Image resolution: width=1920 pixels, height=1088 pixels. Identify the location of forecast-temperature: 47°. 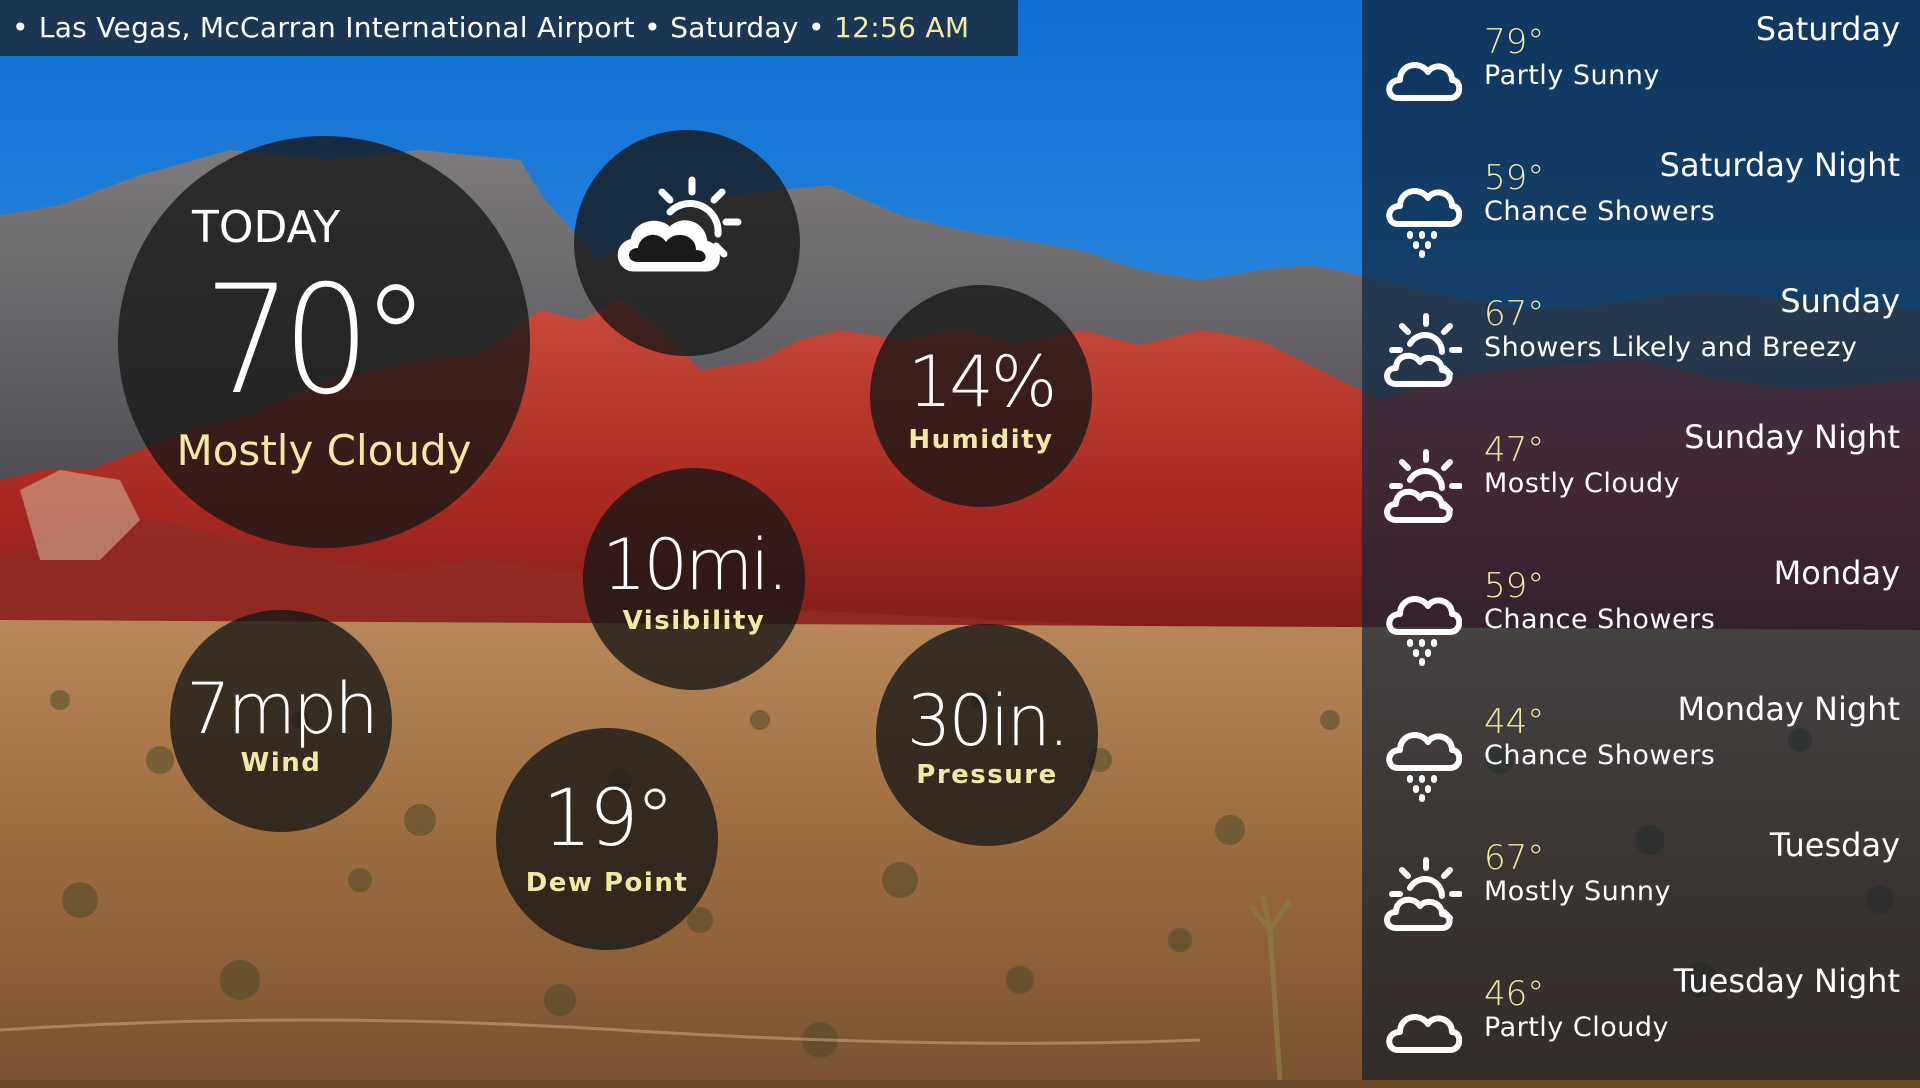
(1514, 450).